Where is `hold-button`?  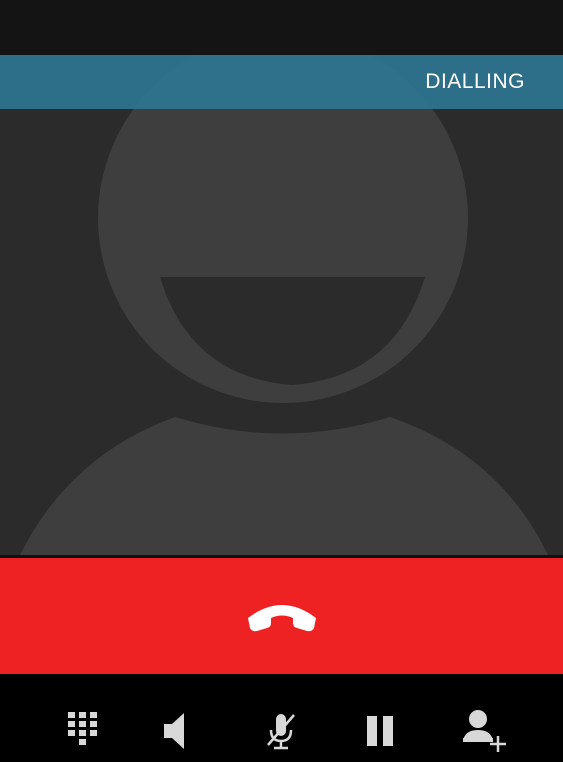 hold-button is located at coordinates (380, 731).